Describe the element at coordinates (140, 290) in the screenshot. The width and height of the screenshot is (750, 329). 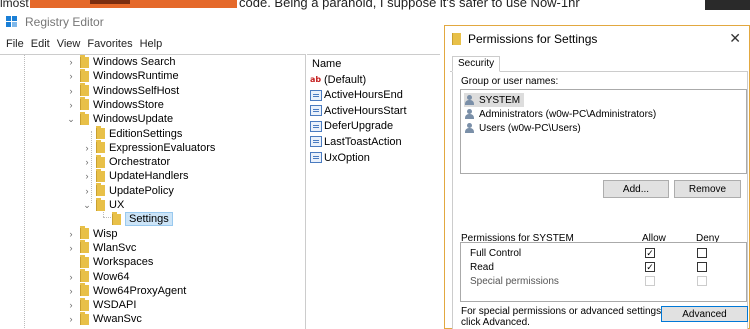
I see `tree-key-label: Wow64ProxyAgent` at that location.